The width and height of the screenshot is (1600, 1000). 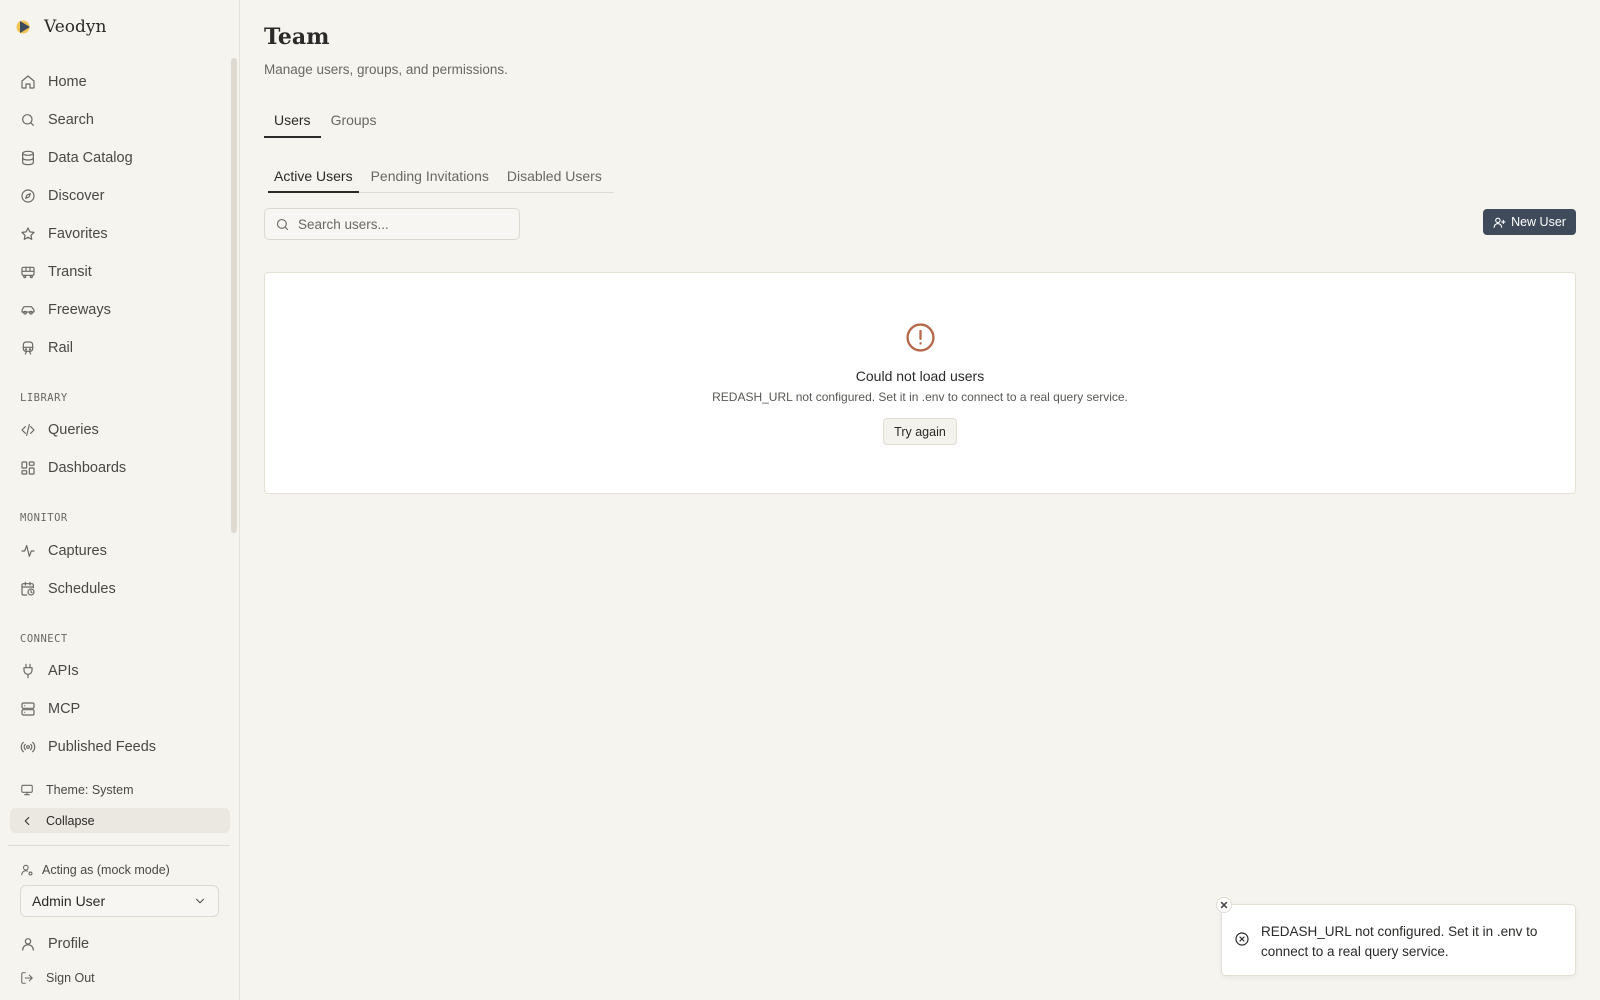 What do you see at coordinates (27, 790) in the screenshot?
I see `monitor-icon` at bounding box center [27, 790].